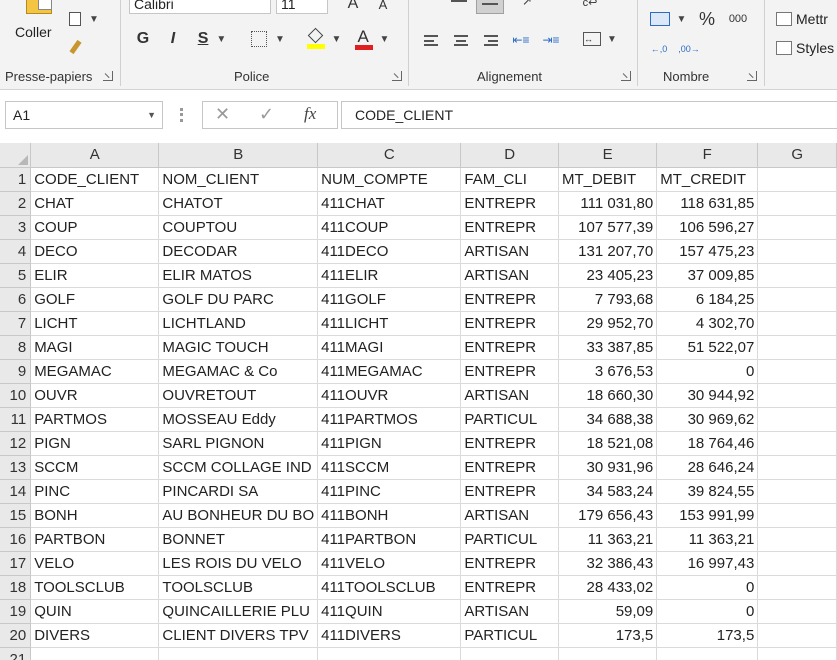 The width and height of the screenshot is (837, 660). Describe the element at coordinates (16, 227) in the screenshot. I see `row-header: 3` at that location.